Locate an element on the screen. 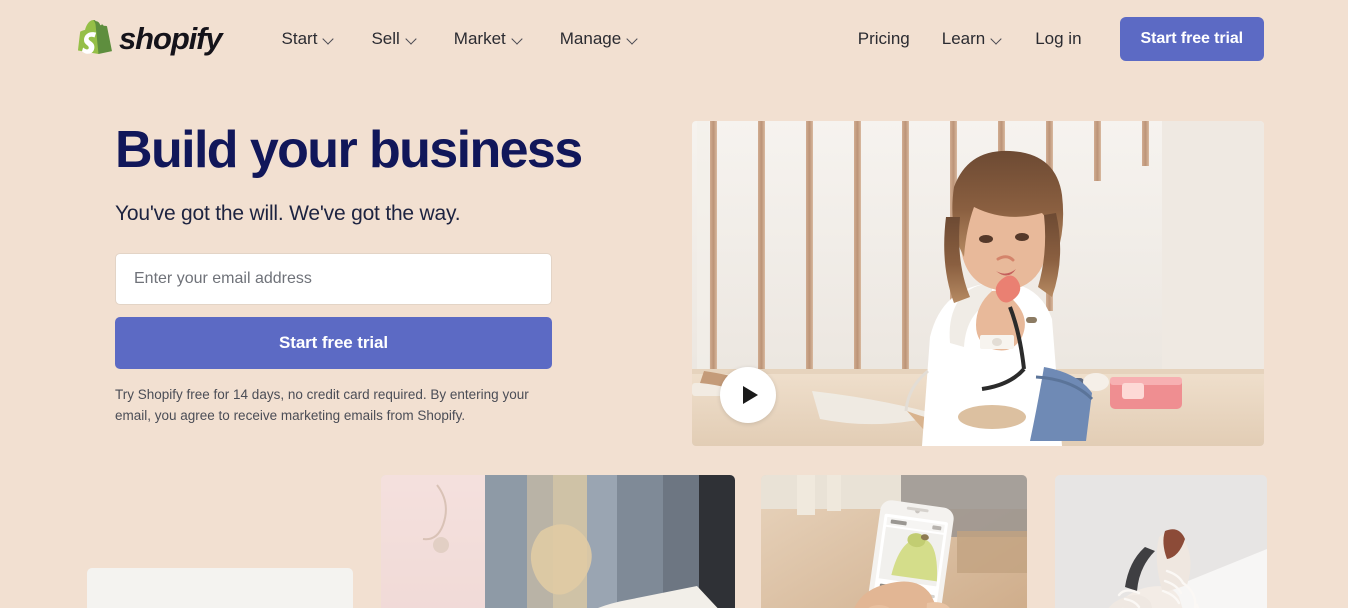  nav-link-login: Log in is located at coordinates (1058, 39).